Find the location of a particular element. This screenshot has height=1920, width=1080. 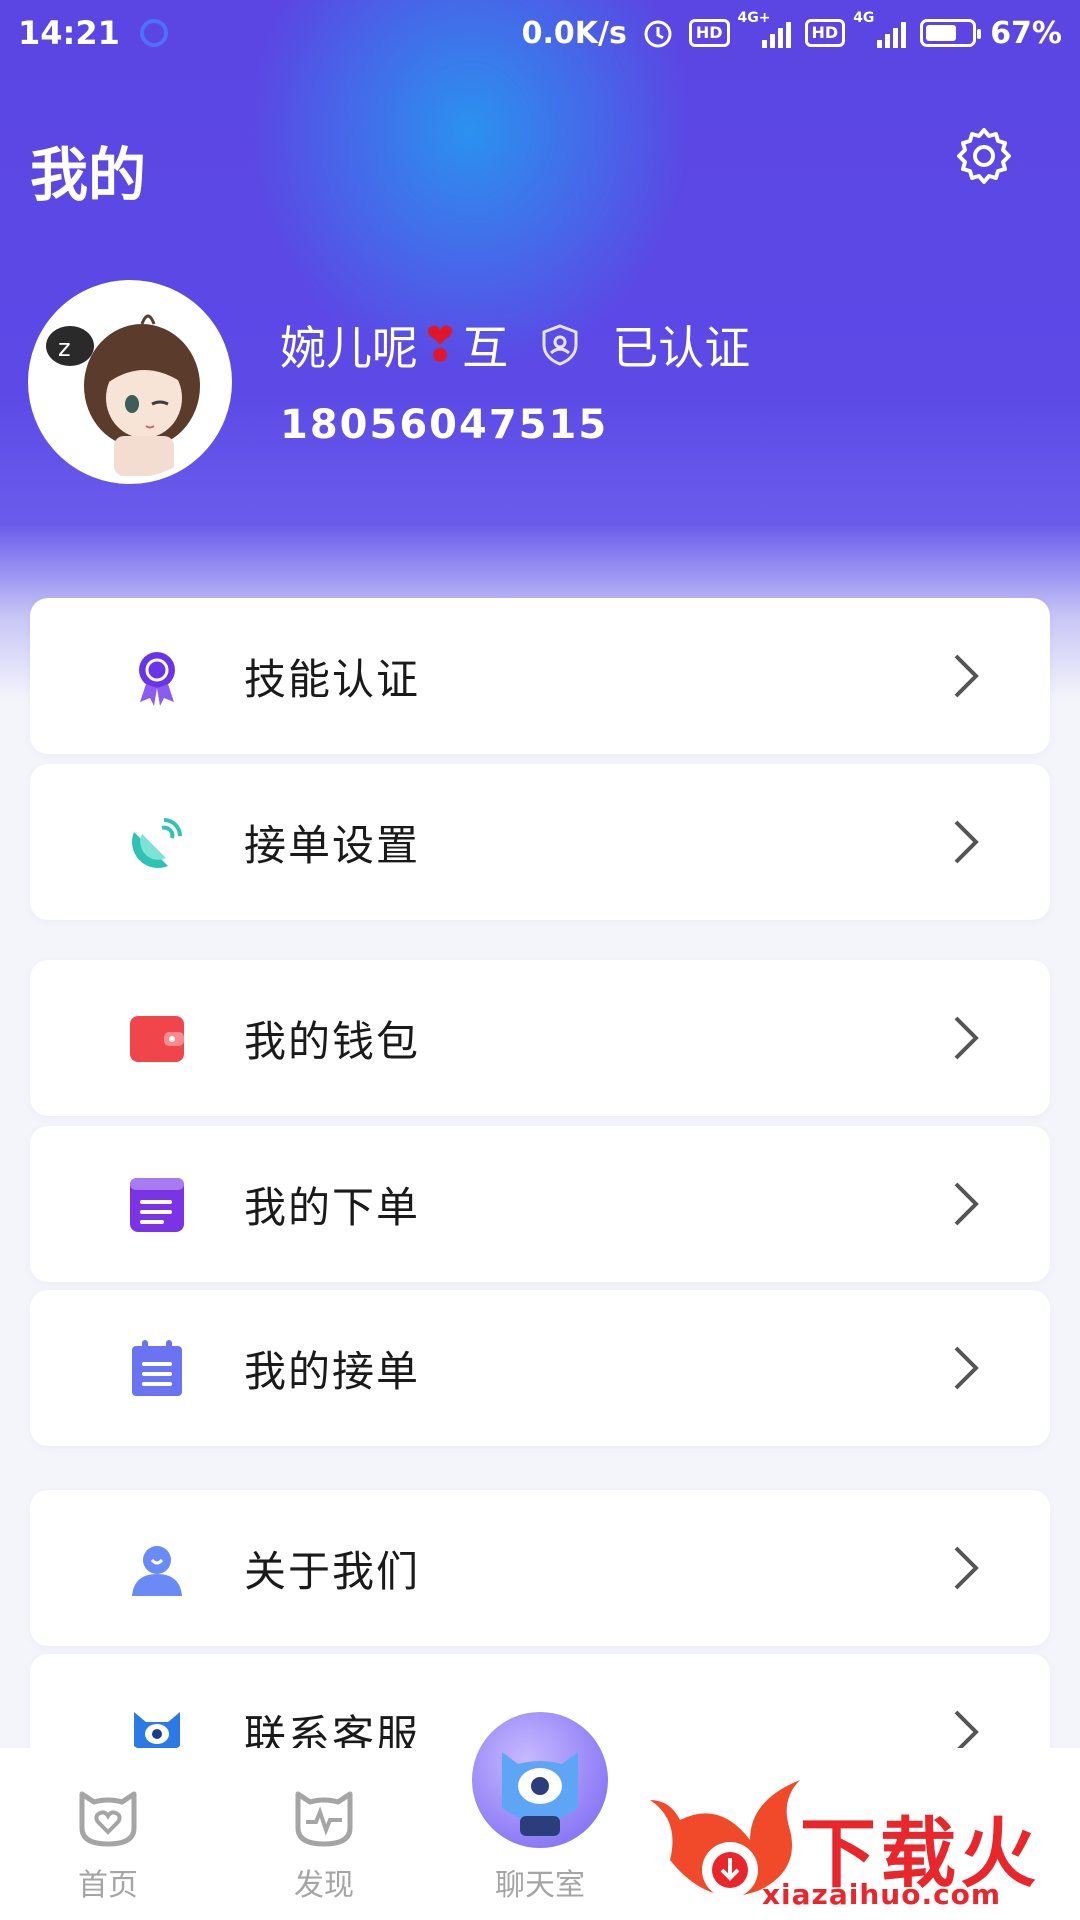

signal-icon-2: 4G is located at coordinates (880, 29).